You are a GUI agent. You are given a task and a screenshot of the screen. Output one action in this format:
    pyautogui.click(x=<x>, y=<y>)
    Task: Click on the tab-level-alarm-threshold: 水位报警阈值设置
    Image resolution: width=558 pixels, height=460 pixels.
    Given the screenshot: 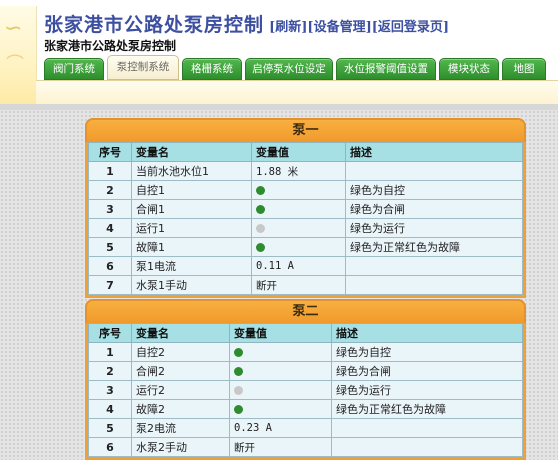 What is the action you would take?
    pyautogui.click(x=386, y=69)
    